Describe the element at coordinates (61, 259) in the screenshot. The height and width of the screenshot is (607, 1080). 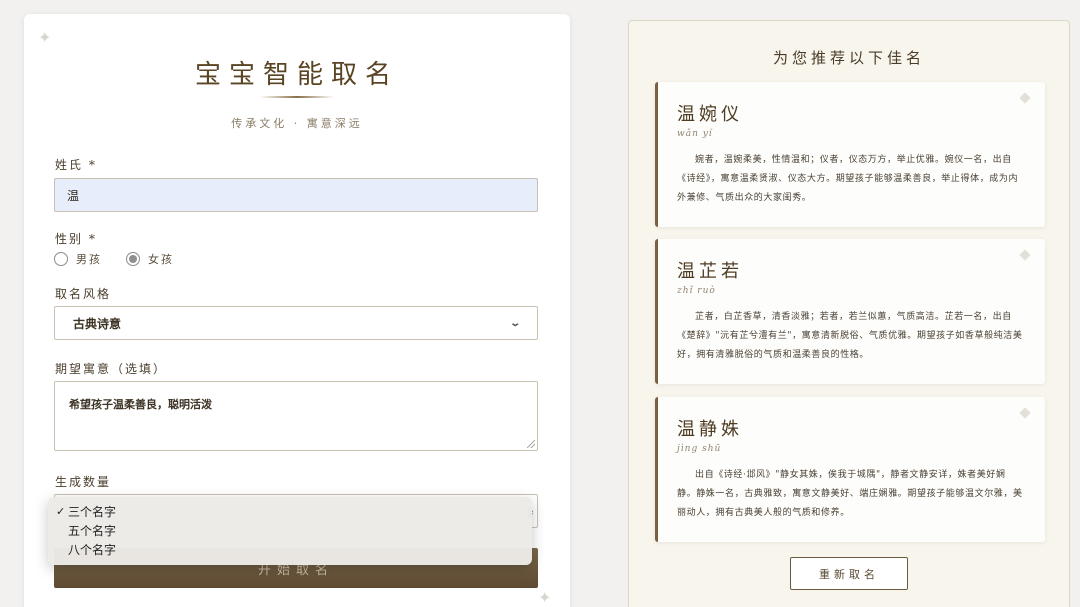
I see `radio-boy` at that location.